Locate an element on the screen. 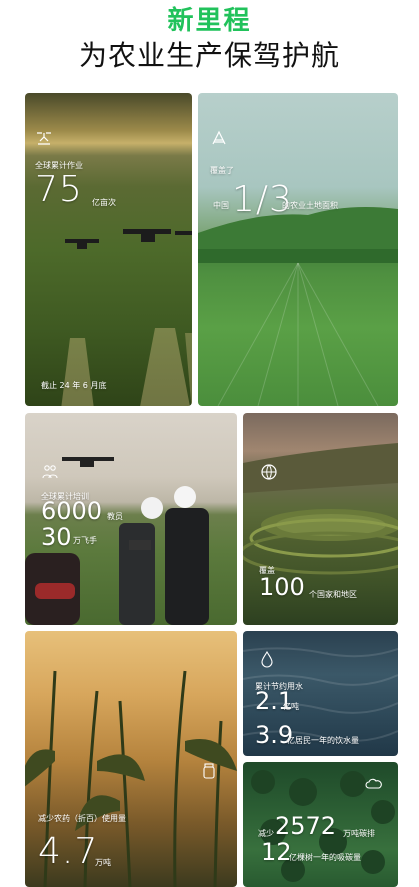  bottle-icon is located at coordinates (209, 771).